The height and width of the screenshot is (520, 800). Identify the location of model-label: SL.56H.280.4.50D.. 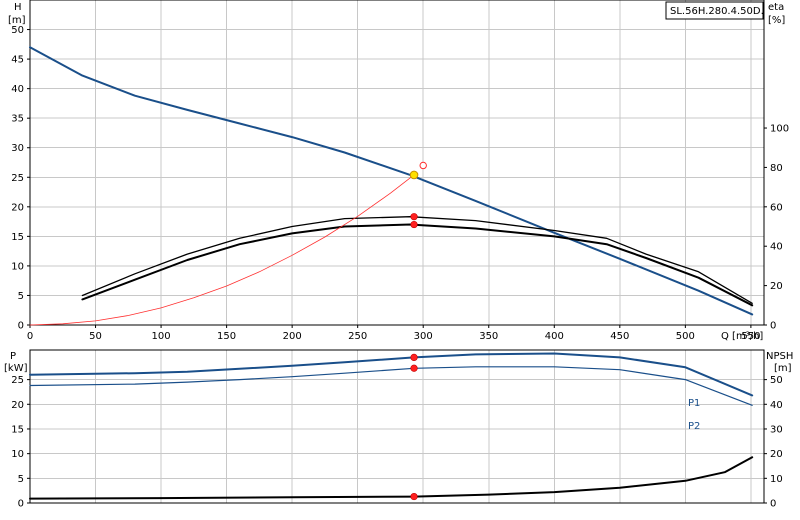
(717, 11).